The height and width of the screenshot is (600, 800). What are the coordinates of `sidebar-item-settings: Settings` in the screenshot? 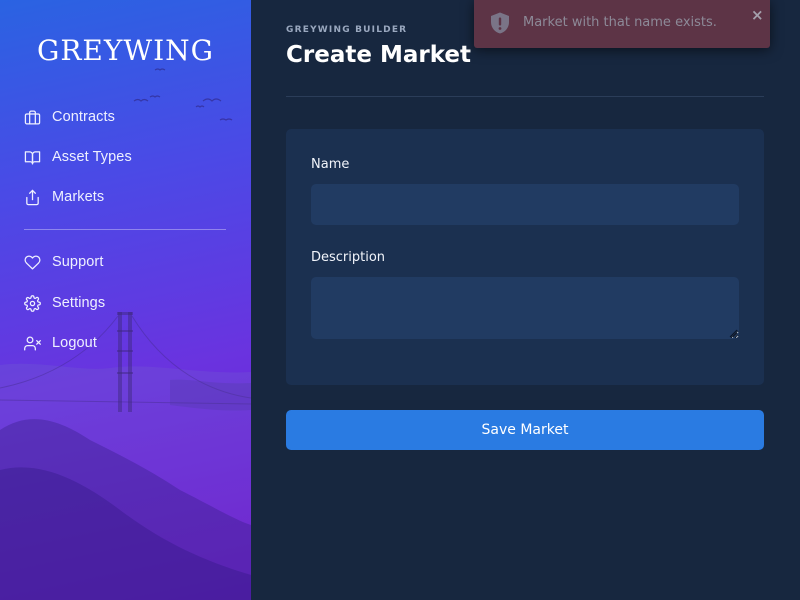 It's located at (124, 303).